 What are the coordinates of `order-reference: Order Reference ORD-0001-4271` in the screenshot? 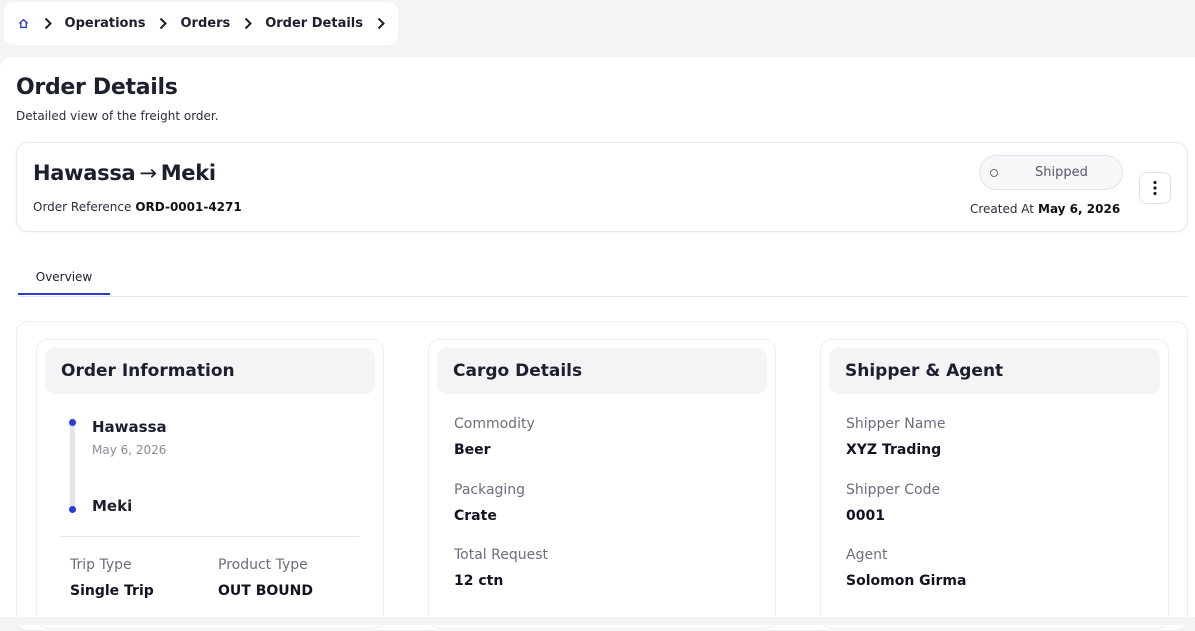 It's located at (137, 207).